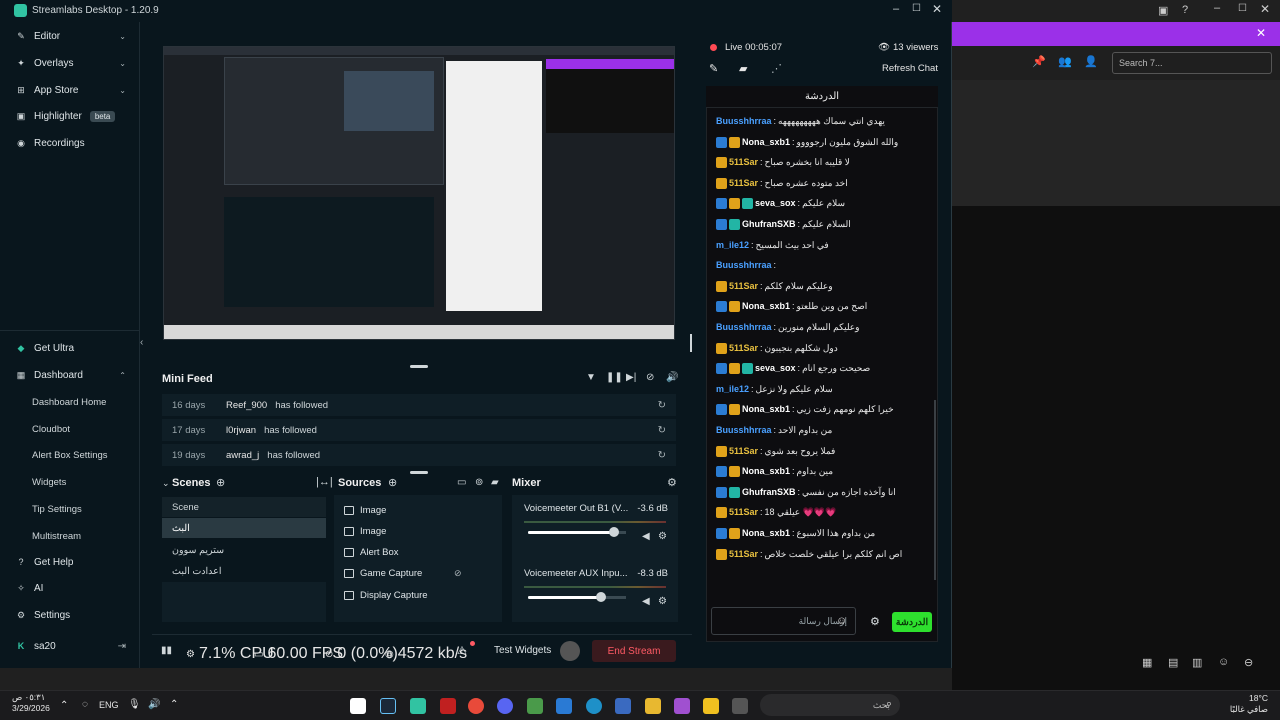 Image resolution: width=1280 pixels, height=720 pixels. I want to click on user-icon: 👤, so click(1091, 61).